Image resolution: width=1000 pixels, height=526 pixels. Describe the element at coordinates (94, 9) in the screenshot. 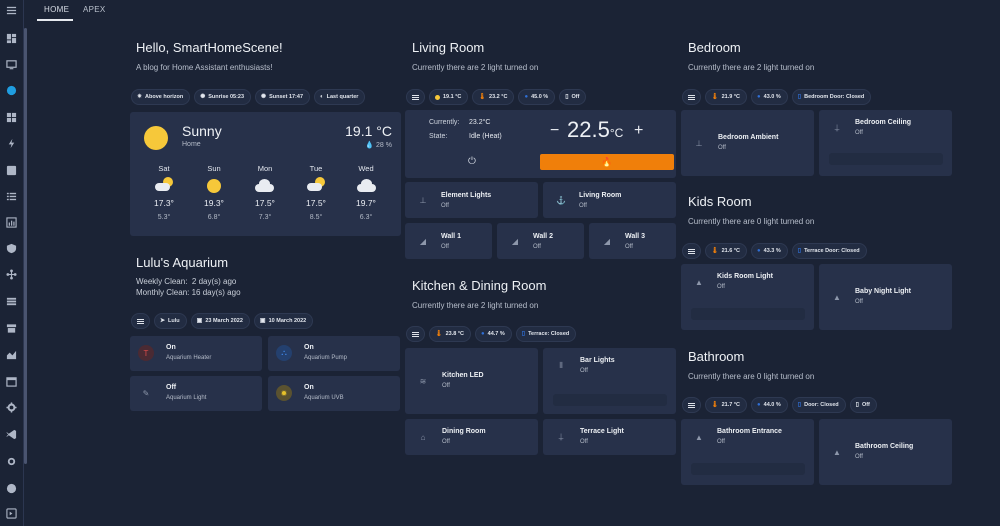

I see `tab-apex: APEX` at that location.